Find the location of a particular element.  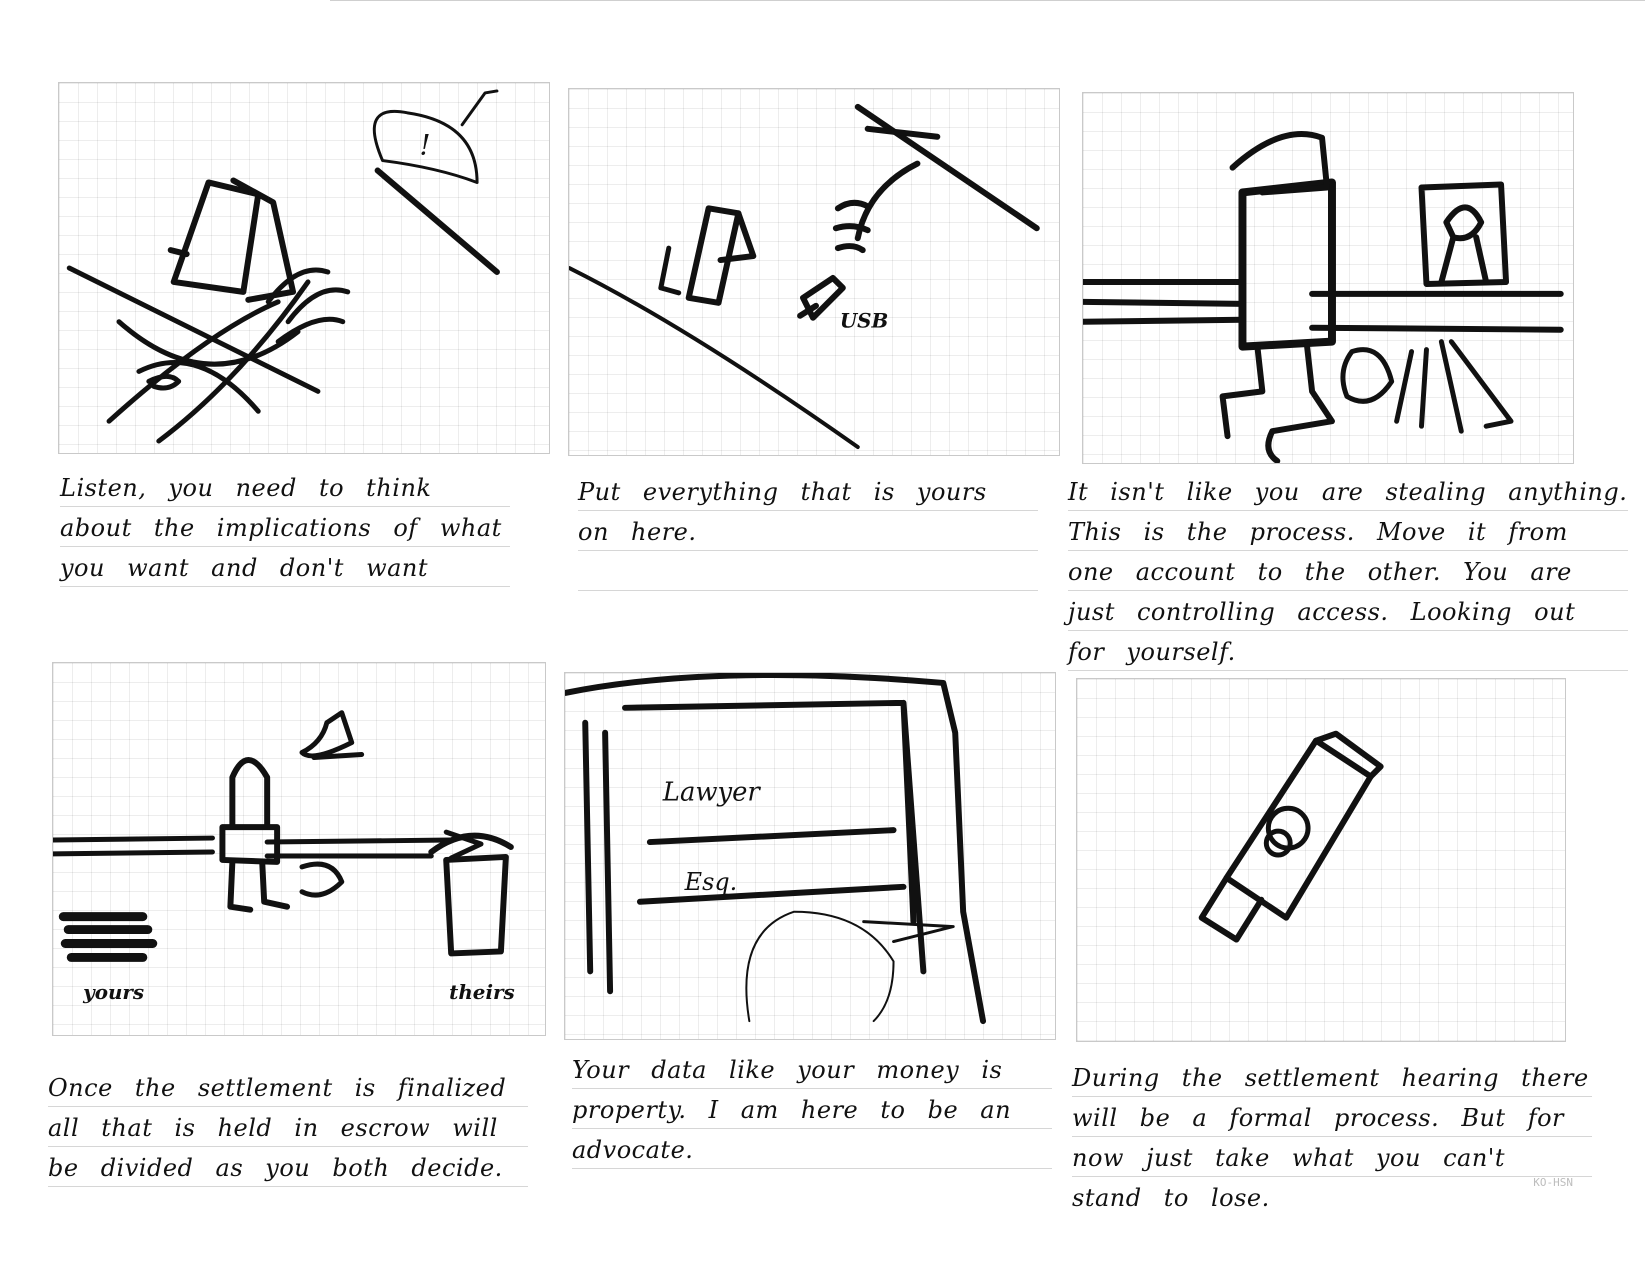

customer-torso is located at coordinates (1287, 264).